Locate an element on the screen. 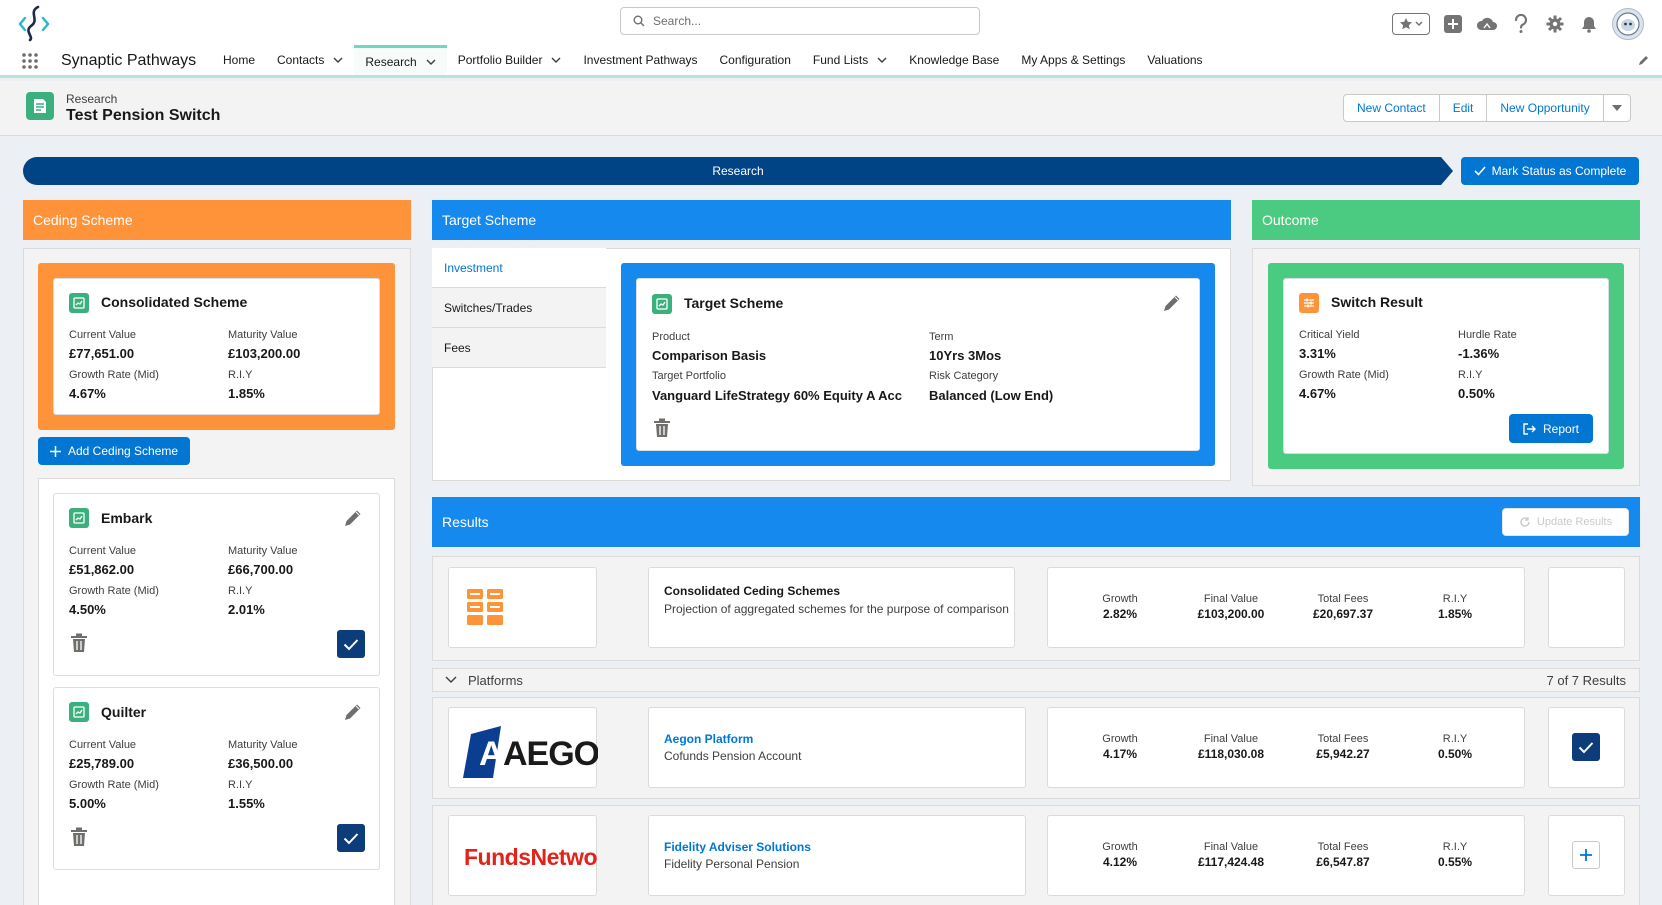 The height and width of the screenshot is (905, 1662). nav-item-contacts: Contacts is located at coordinates (310, 60).